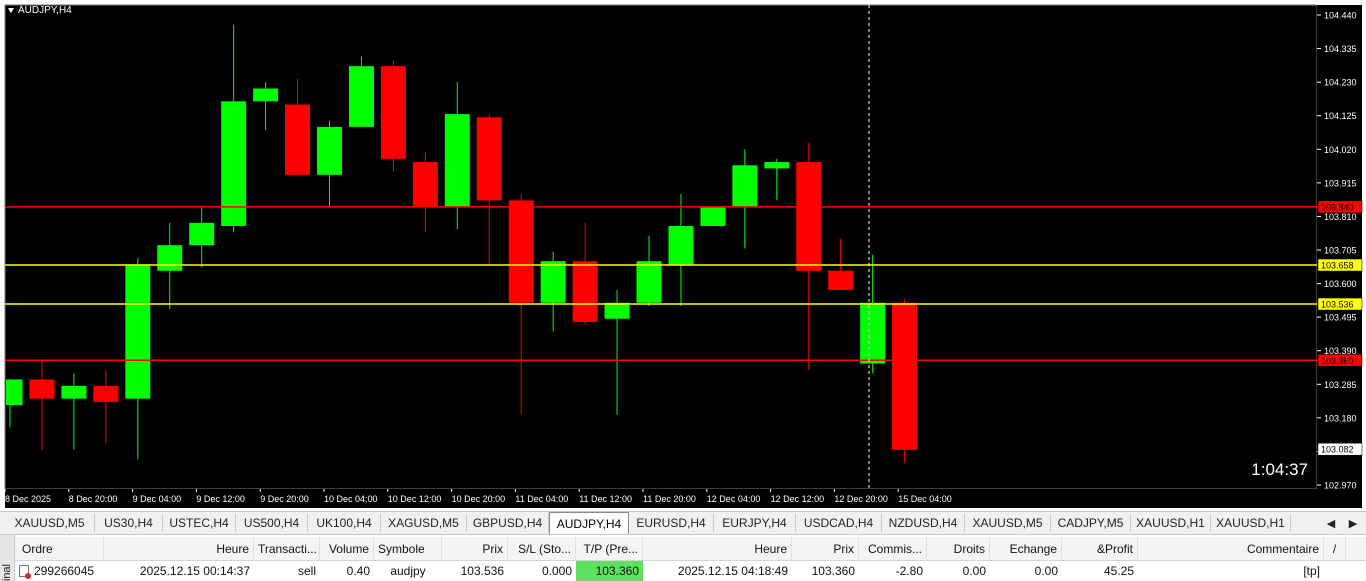  Describe the element at coordinates (129, 523) in the screenshot. I see `chart-tab: US30,H4` at that location.